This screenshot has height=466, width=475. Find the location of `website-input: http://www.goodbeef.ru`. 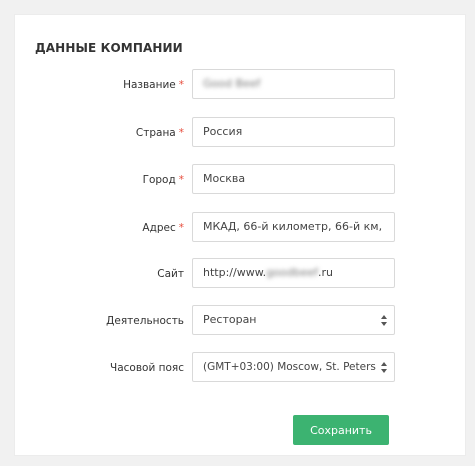

website-input: http://www.goodbeef.ru is located at coordinates (293, 273).